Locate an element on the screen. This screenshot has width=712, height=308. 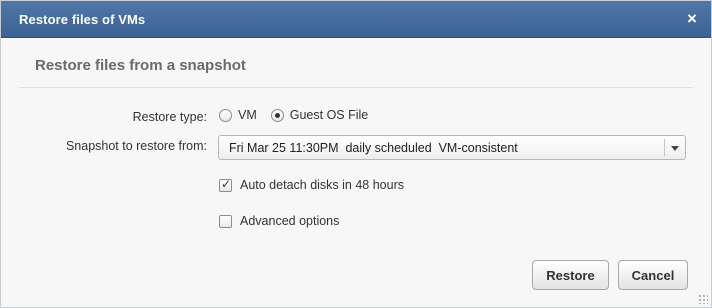
close-icon: × is located at coordinates (692, 19).